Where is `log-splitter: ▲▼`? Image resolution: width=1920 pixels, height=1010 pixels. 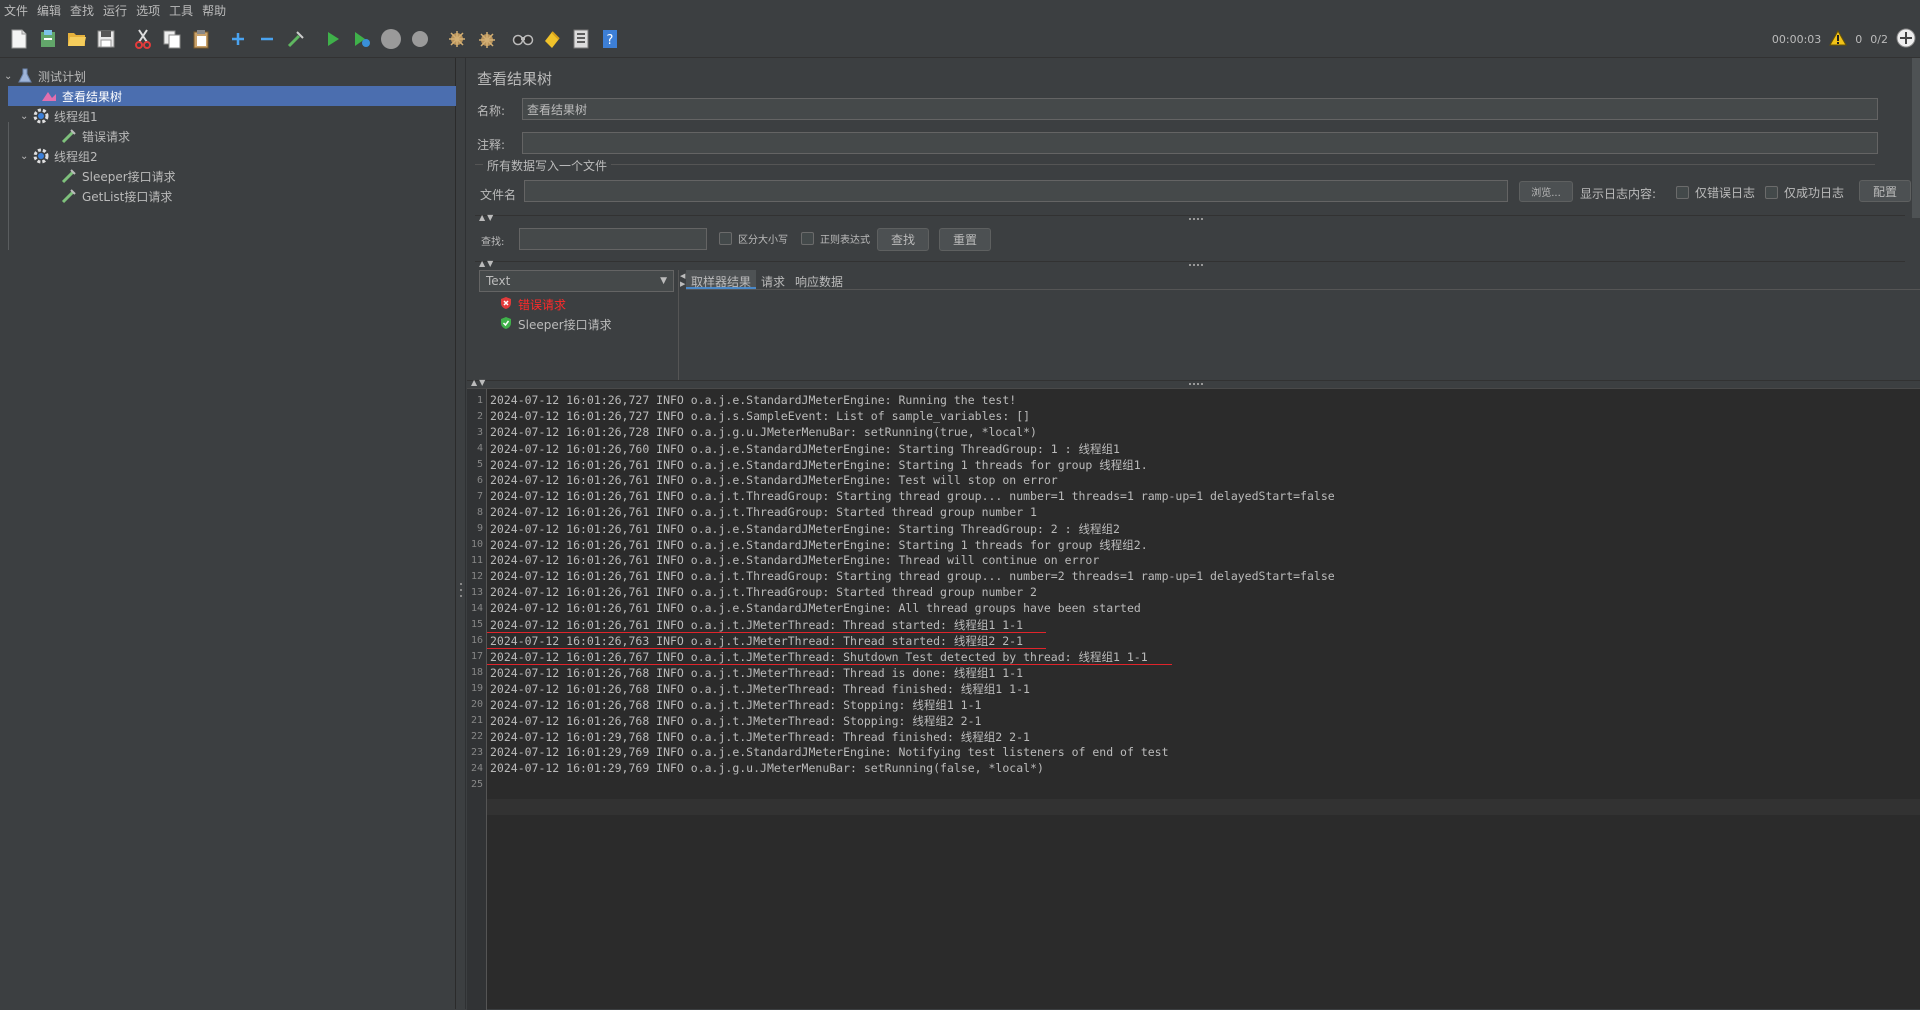
log-splitter: ▲▼ is located at coordinates (1193, 383).